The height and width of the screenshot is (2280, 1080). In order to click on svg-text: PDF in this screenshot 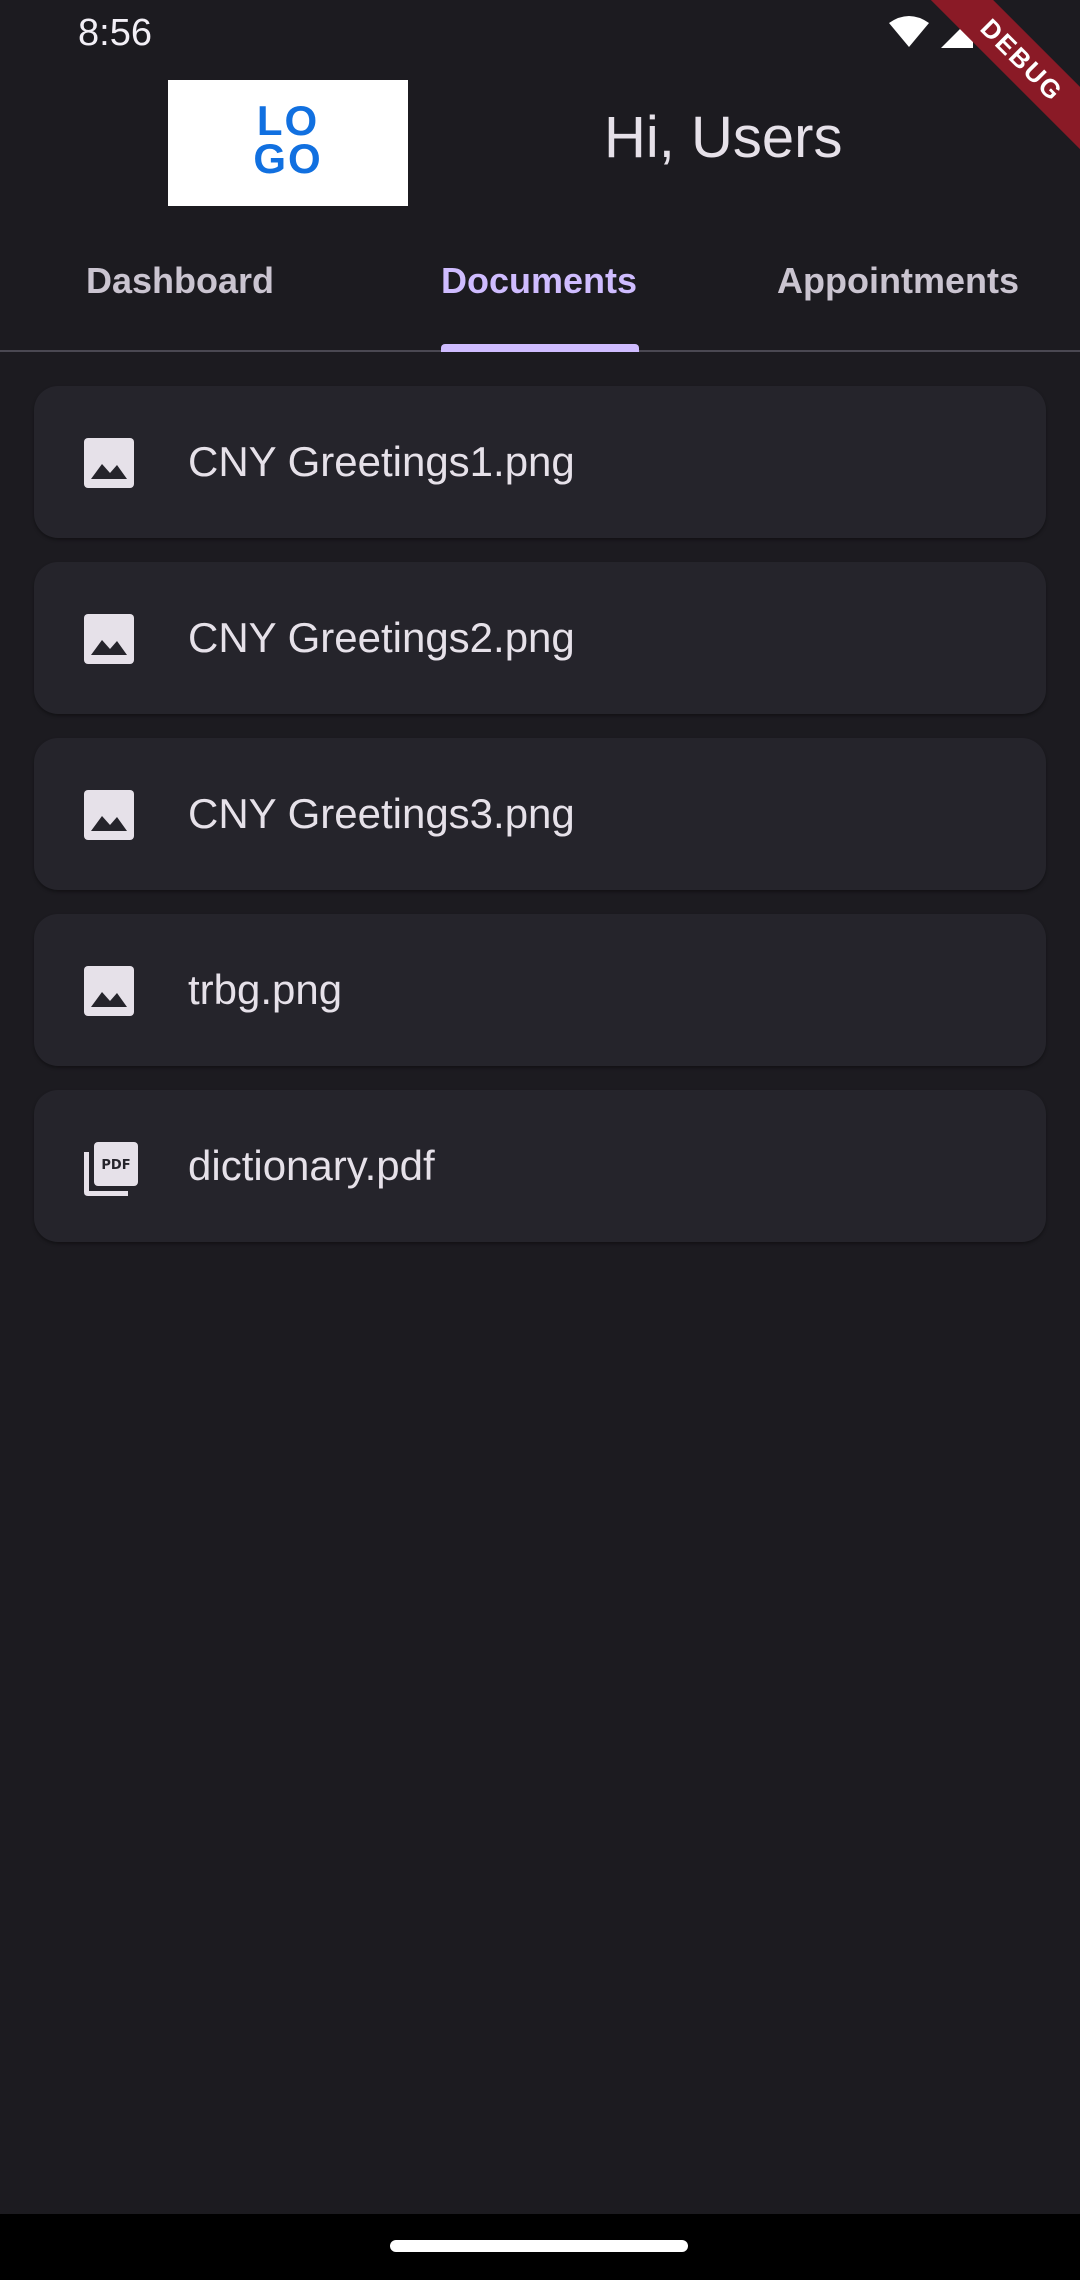, I will do `click(115, 1165)`.